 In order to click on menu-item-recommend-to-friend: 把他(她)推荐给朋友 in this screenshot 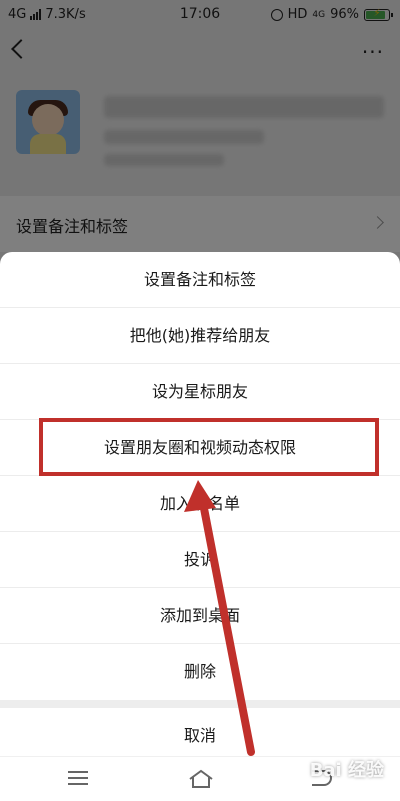, I will do `click(200, 336)`.